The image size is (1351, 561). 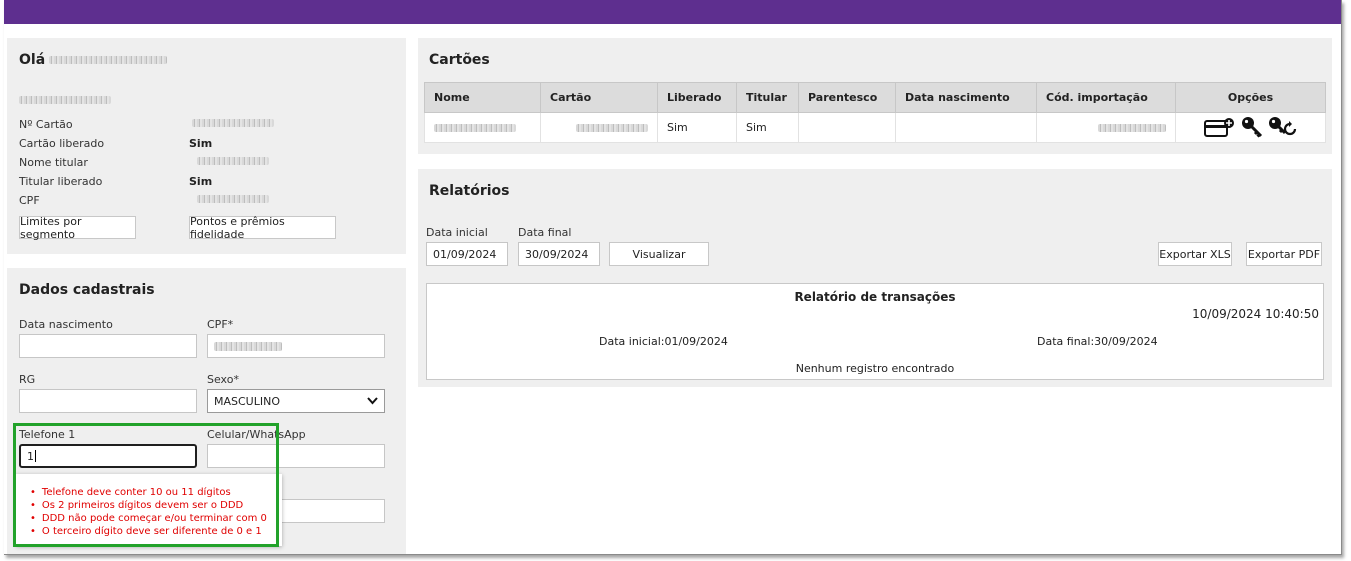 I want to click on cell-card, so click(x=599, y=127).